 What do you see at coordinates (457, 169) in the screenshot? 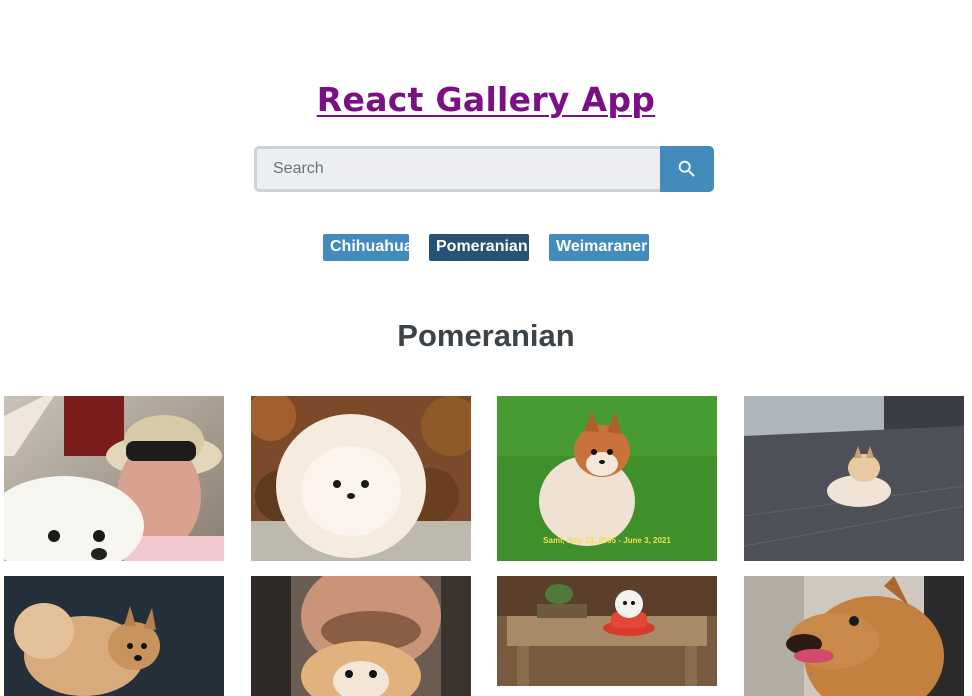
I see `search-input` at bounding box center [457, 169].